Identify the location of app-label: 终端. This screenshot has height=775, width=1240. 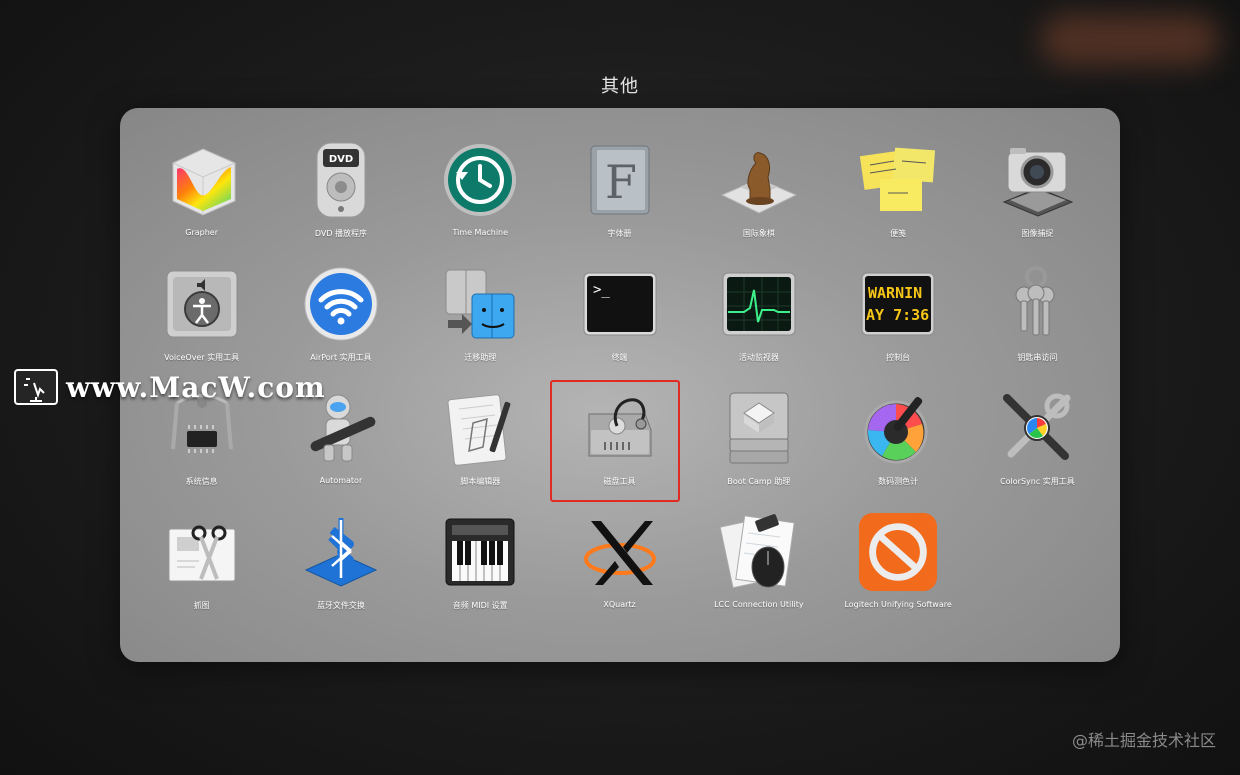
(619, 357).